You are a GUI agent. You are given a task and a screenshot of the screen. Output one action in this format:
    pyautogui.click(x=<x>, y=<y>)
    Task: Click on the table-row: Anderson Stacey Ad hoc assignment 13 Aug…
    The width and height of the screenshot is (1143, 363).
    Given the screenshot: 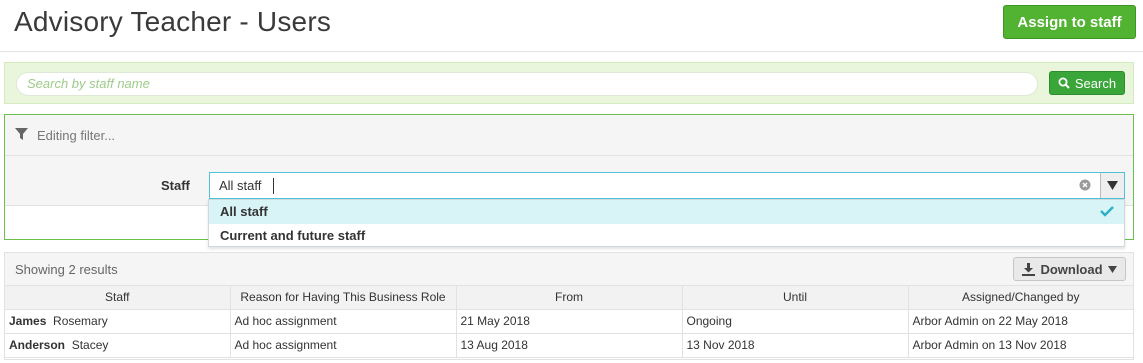 What is the action you would take?
    pyautogui.click(x=569, y=345)
    